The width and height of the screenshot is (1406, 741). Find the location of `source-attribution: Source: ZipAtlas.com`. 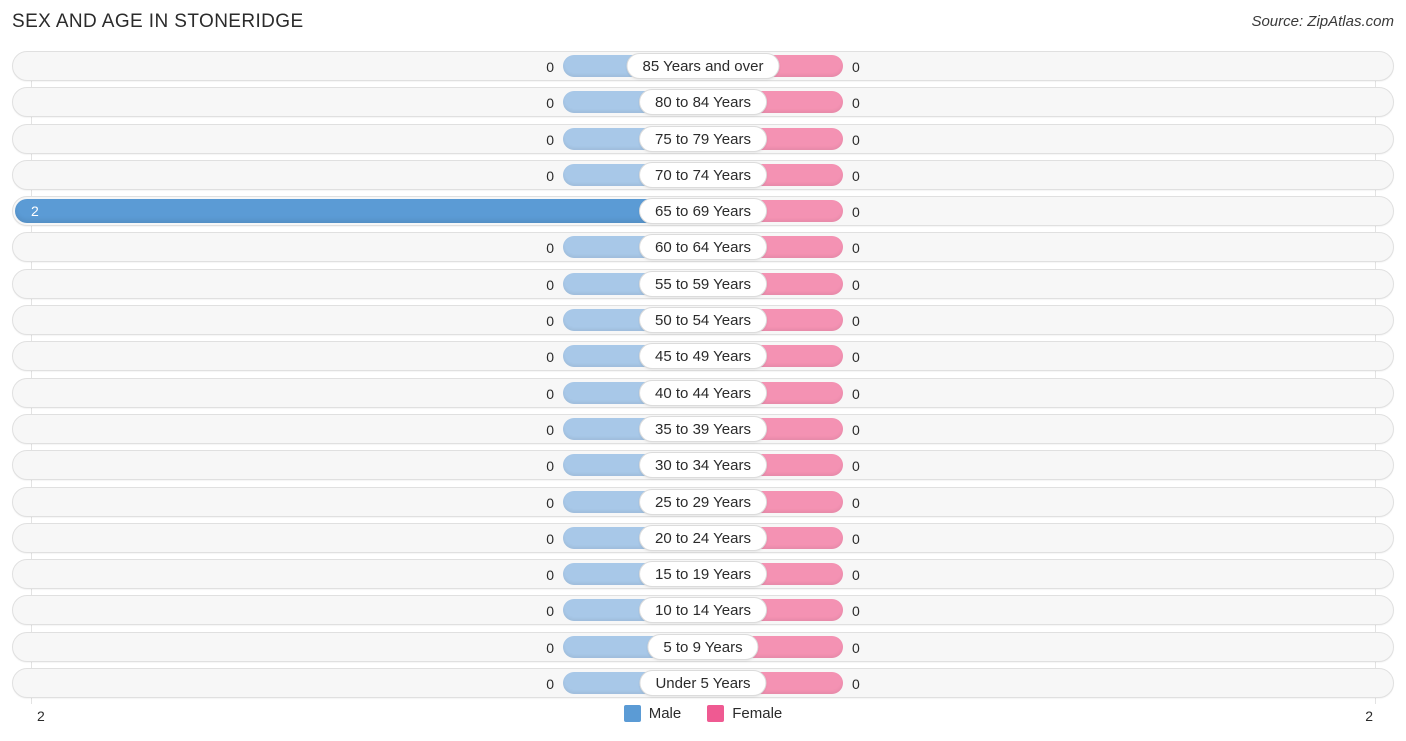

source-attribution: Source: ZipAtlas.com is located at coordinates (1322, 21).